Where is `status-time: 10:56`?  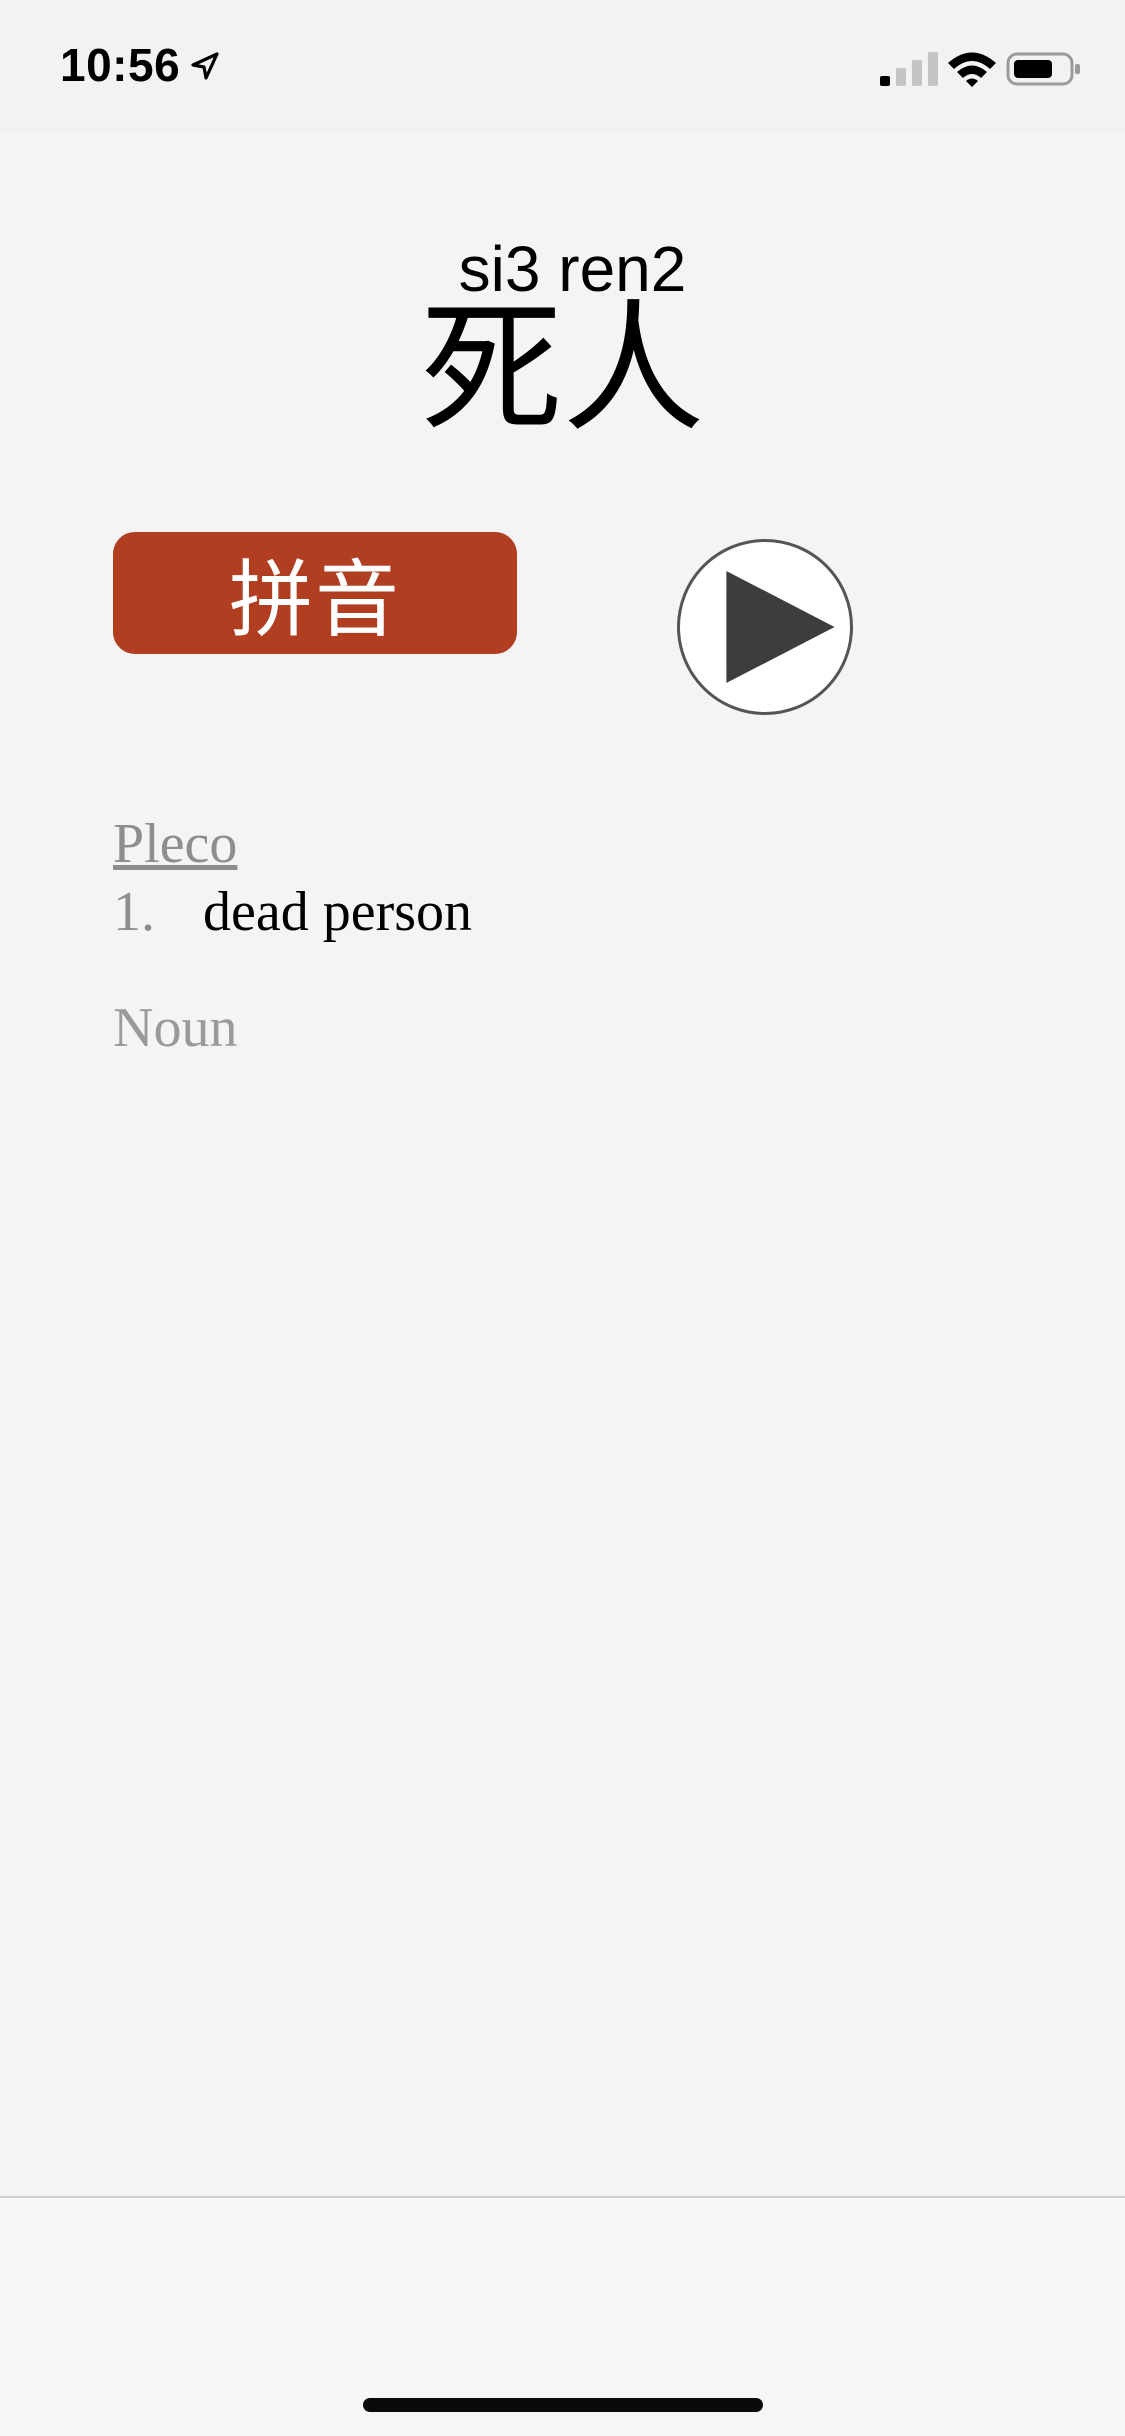
status-time: 10:56 is located at coordinates (120, 65).